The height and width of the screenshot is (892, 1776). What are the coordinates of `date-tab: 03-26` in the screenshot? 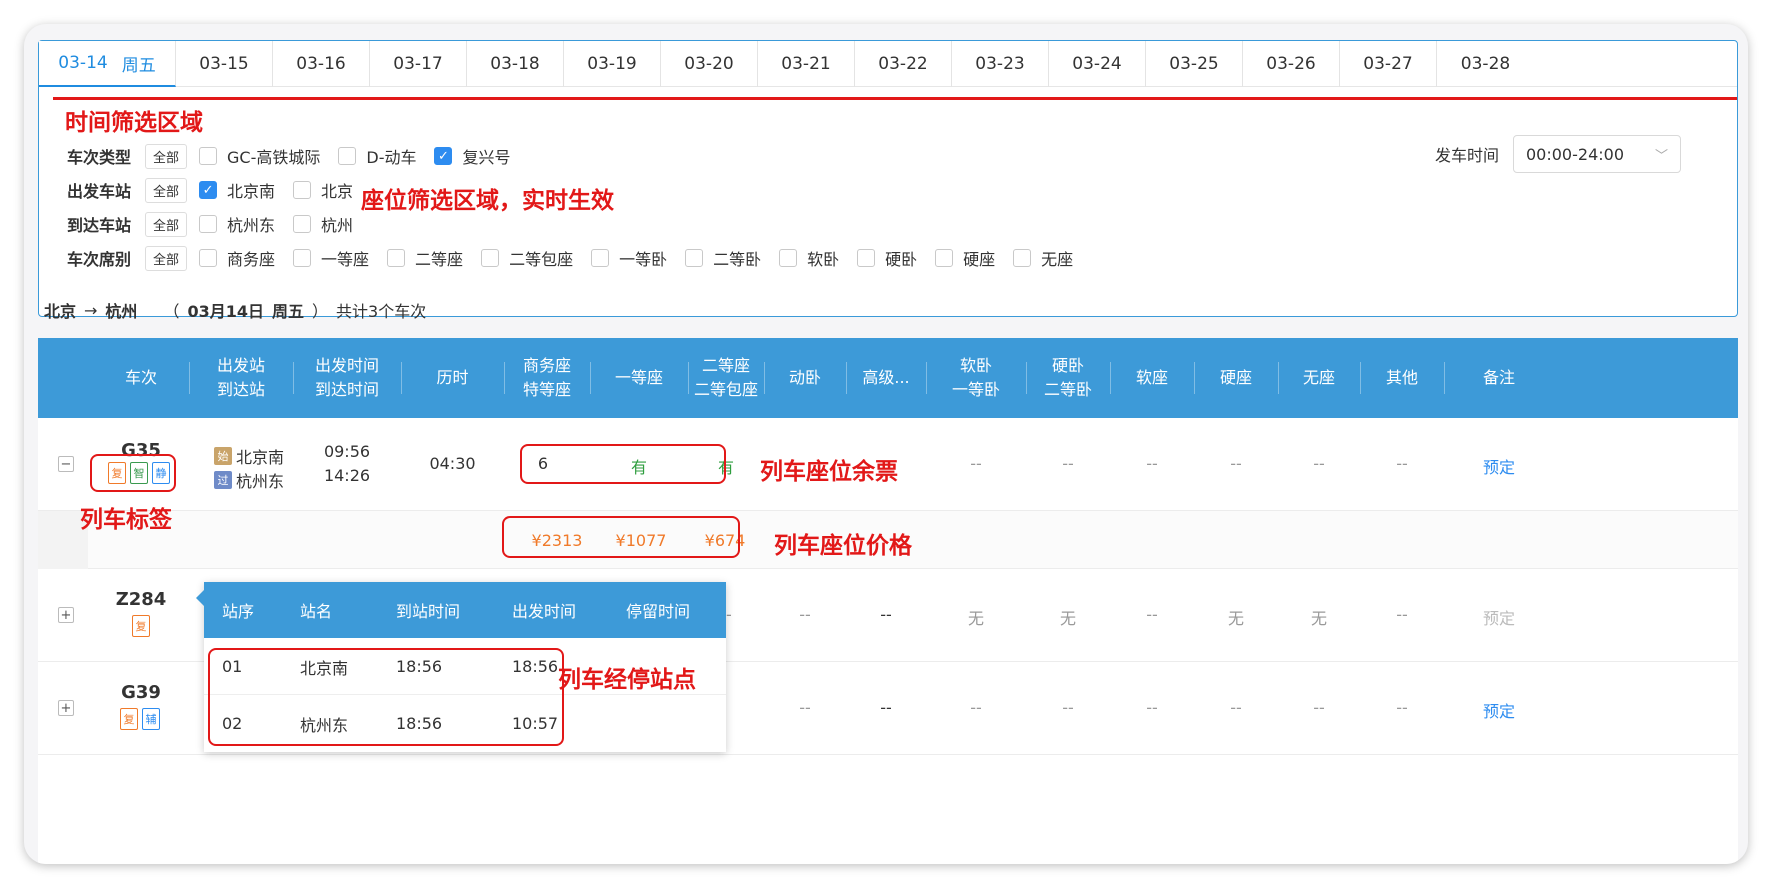 It's located at (1291, 64).